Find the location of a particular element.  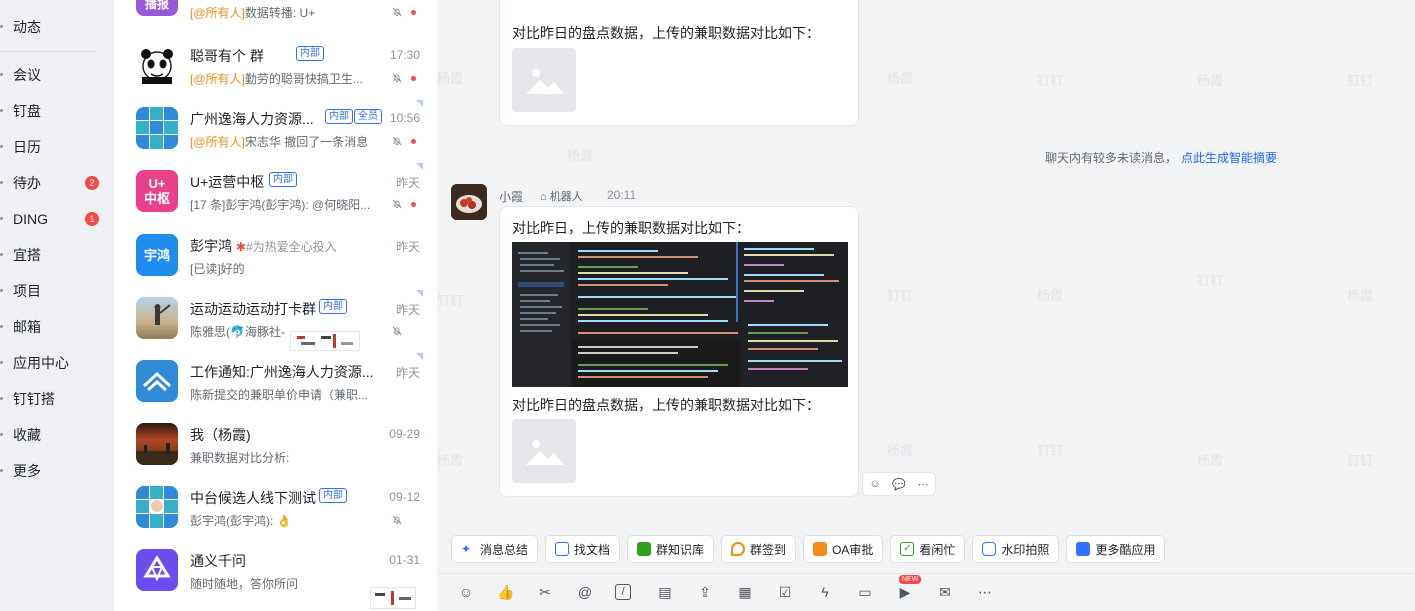

quick-app-group-checkin: 群签到 is located at coordinates (759, 549).